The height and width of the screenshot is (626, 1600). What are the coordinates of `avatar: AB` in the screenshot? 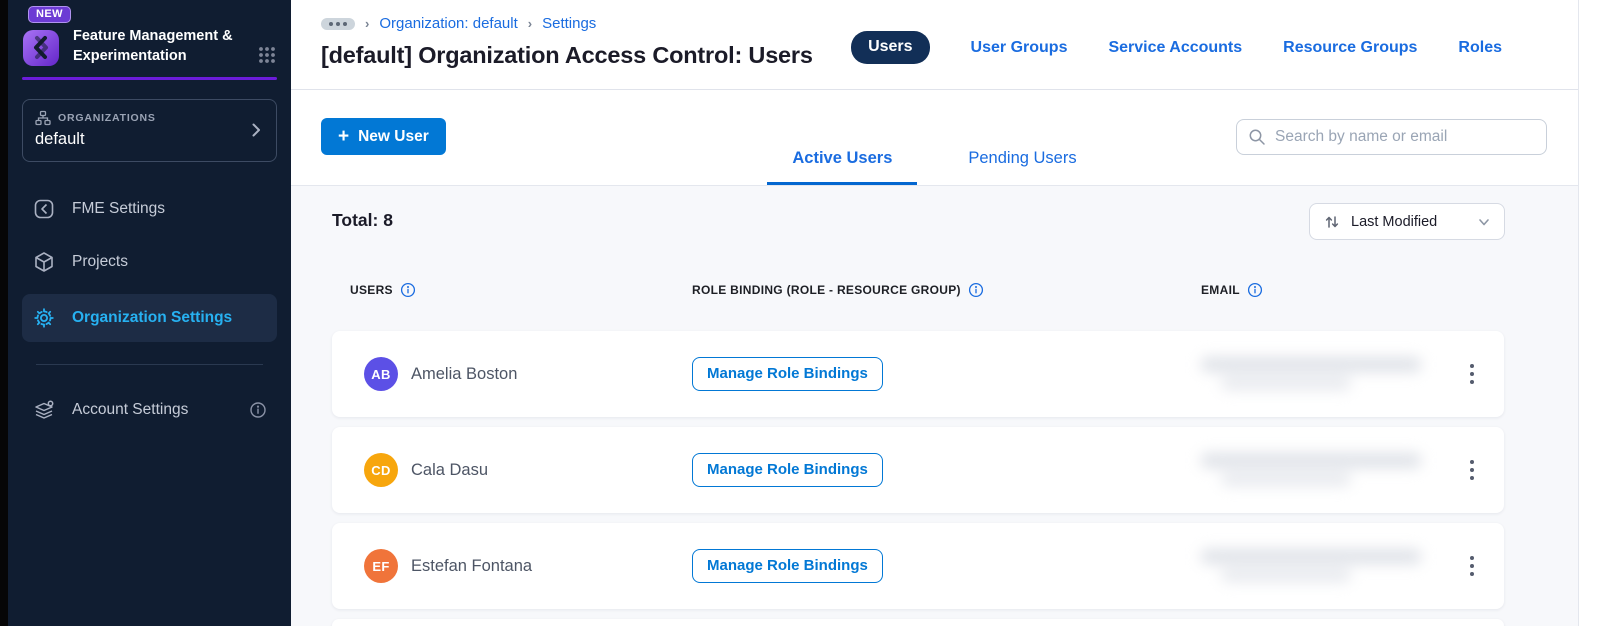 It's located at (381, 374).